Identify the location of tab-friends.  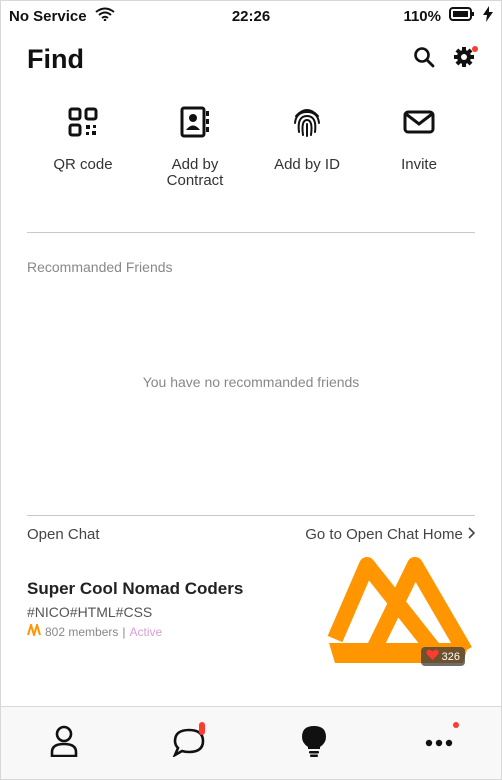
(64, 743).